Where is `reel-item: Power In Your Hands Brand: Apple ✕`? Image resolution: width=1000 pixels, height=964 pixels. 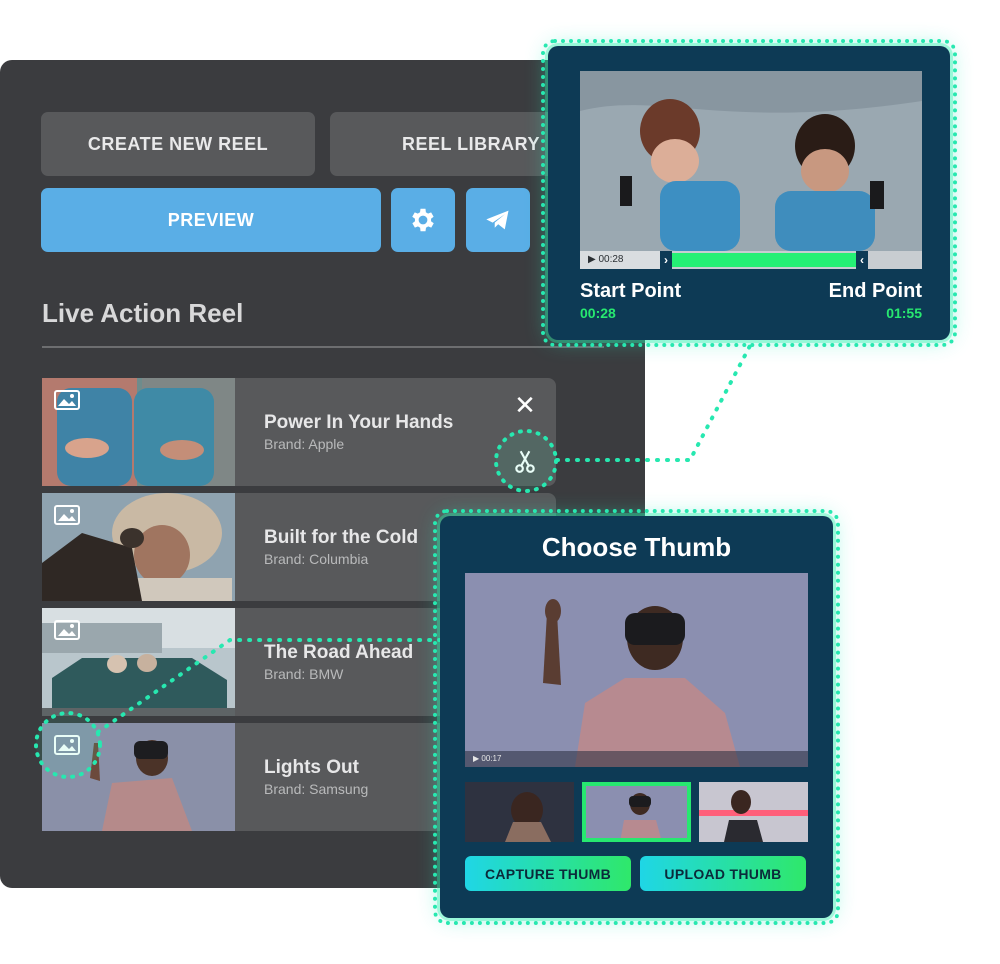
reel-item: Power In Your Hands Brand: Apple ✕ is located at coordinates (299, 432).